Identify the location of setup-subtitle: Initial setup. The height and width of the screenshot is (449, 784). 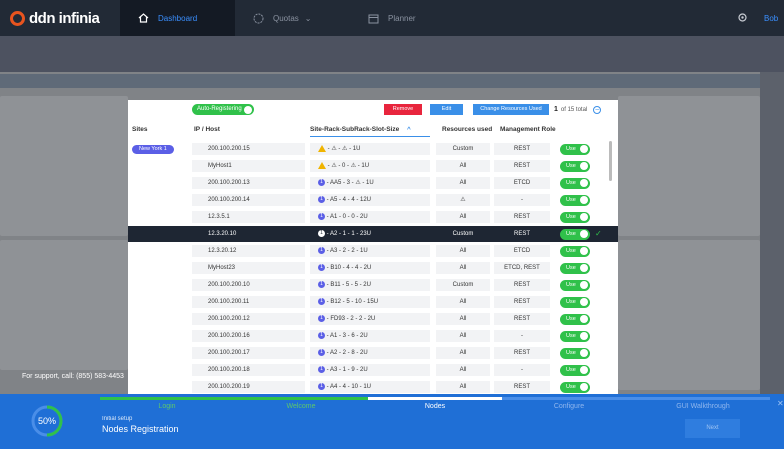
(117, 419).